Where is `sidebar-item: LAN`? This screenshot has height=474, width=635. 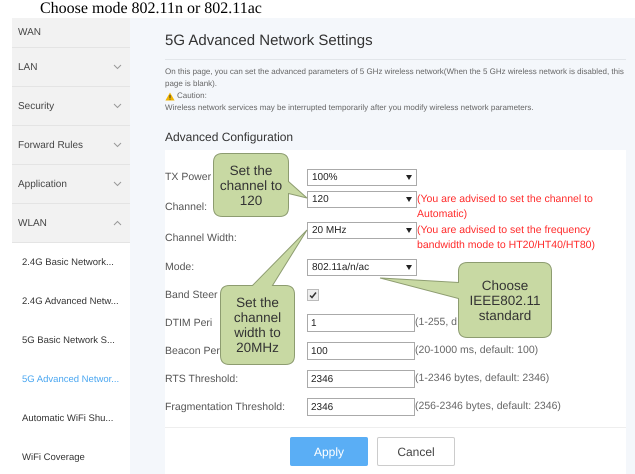 sidebar-item: LAN is located at coordinates (28, 67).